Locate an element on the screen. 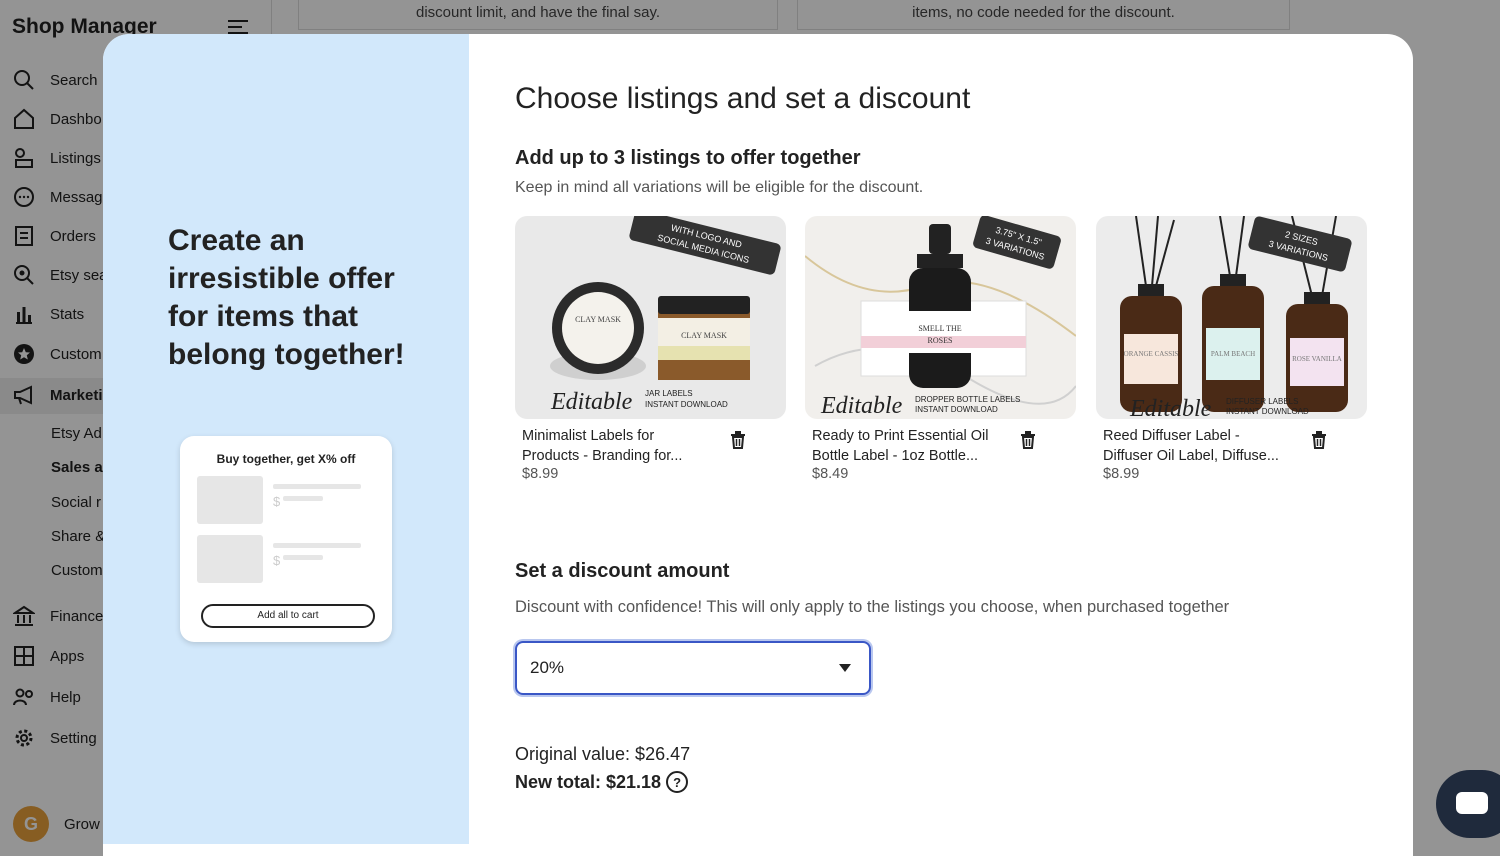 This screenshot has width=1500, height=856. add-all-to-cart-button: Add all to cart is located at coordinates (288, 616).